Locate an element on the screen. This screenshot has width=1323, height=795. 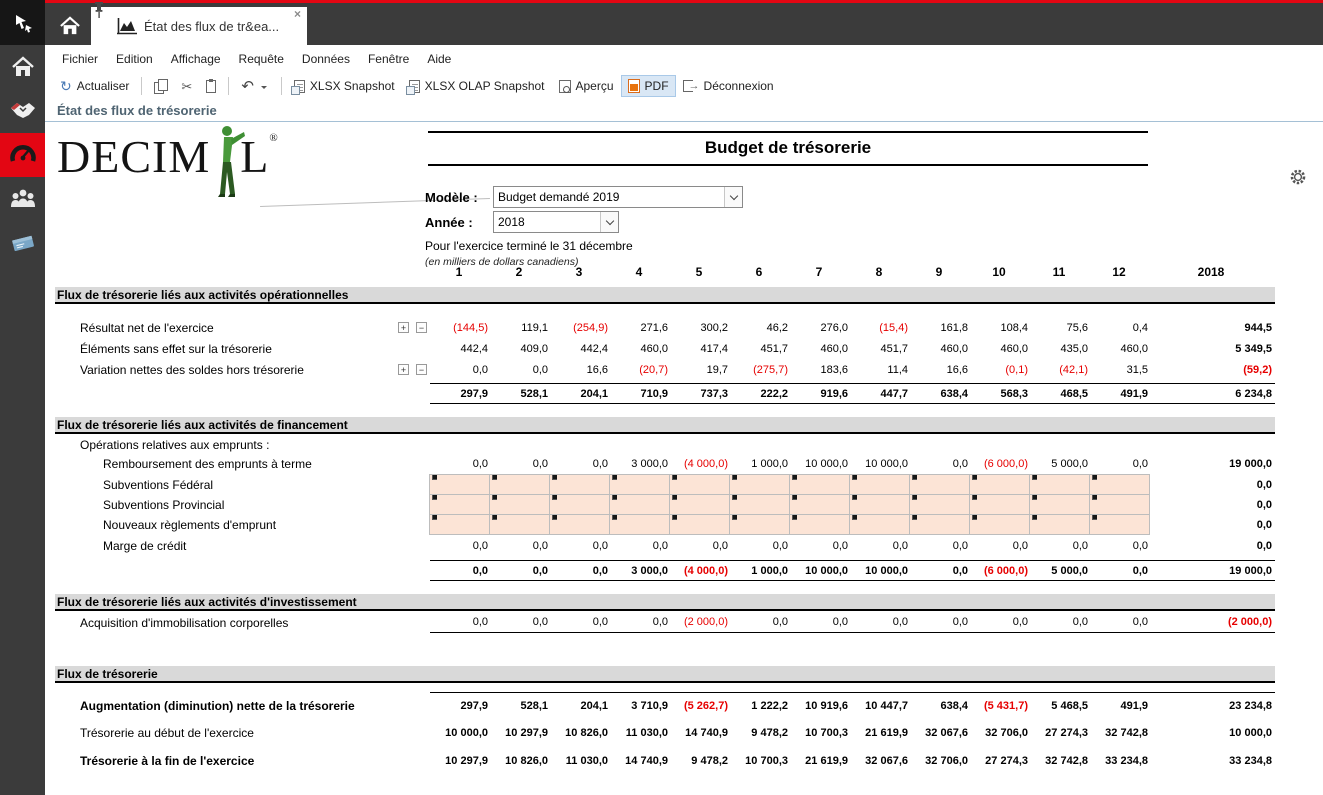
sidebar-item-partners is located at coordinates (22, 111).